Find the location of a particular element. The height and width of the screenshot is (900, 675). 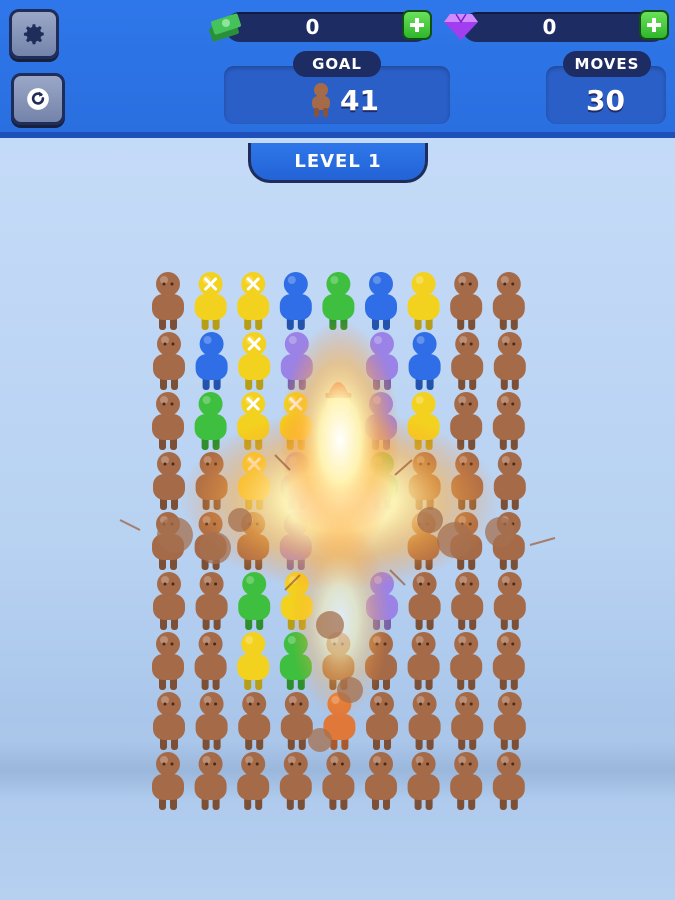

figure-green is located at coordinates (254, 601).